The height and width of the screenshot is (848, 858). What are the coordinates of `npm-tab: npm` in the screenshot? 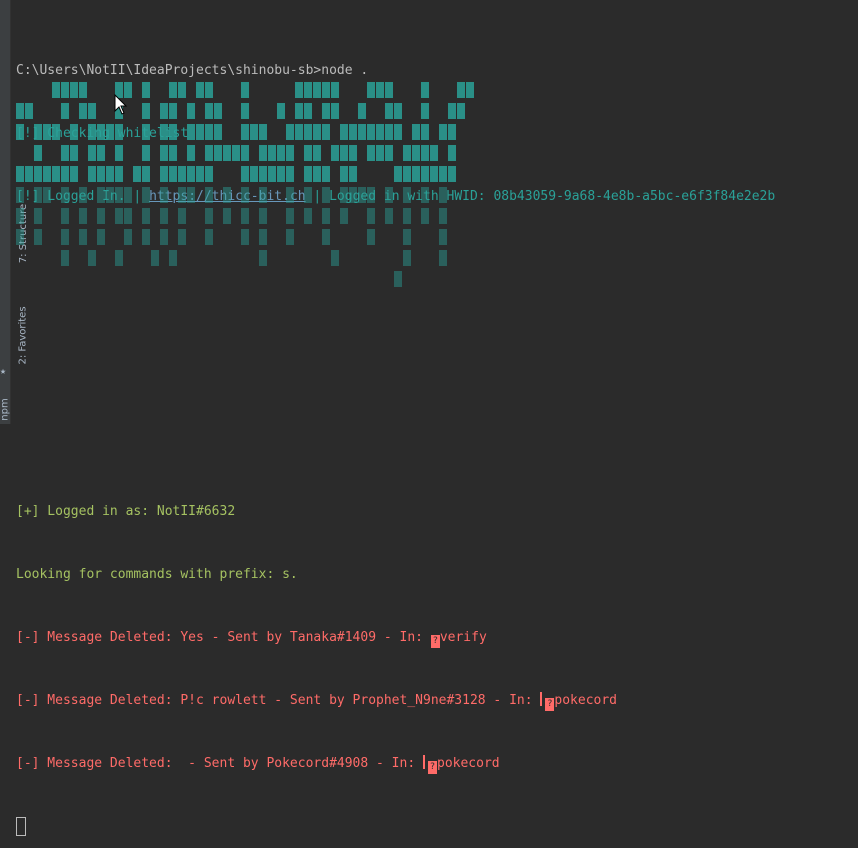 It's located at (5, 409).